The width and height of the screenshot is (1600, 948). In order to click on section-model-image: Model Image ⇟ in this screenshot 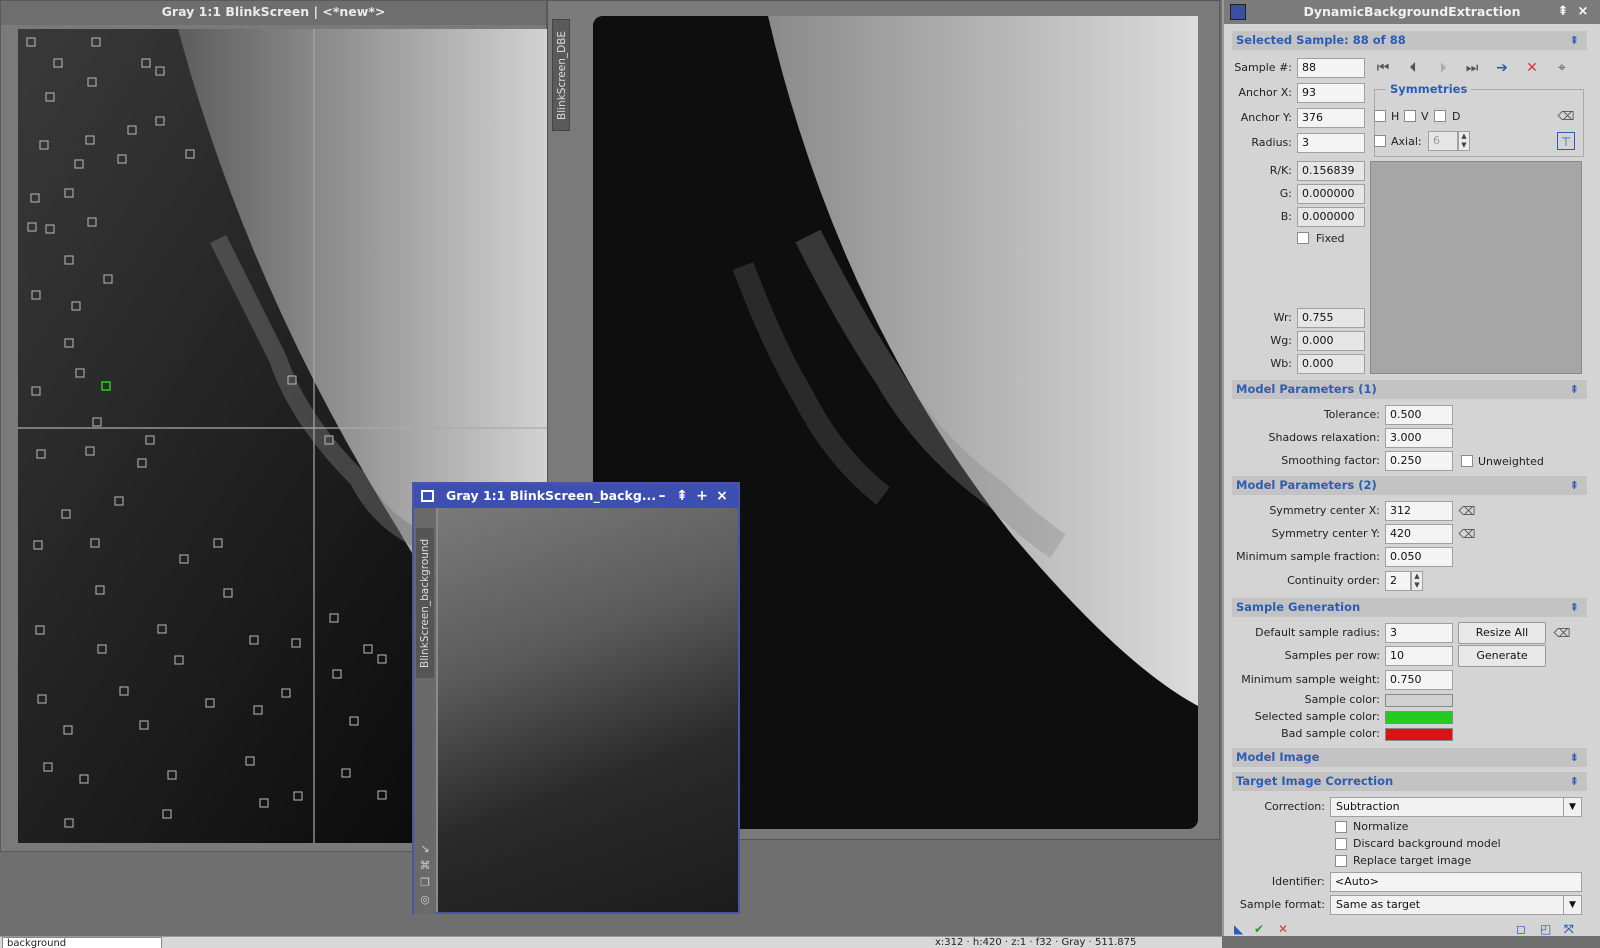, I will do `click(1409, 757)`.